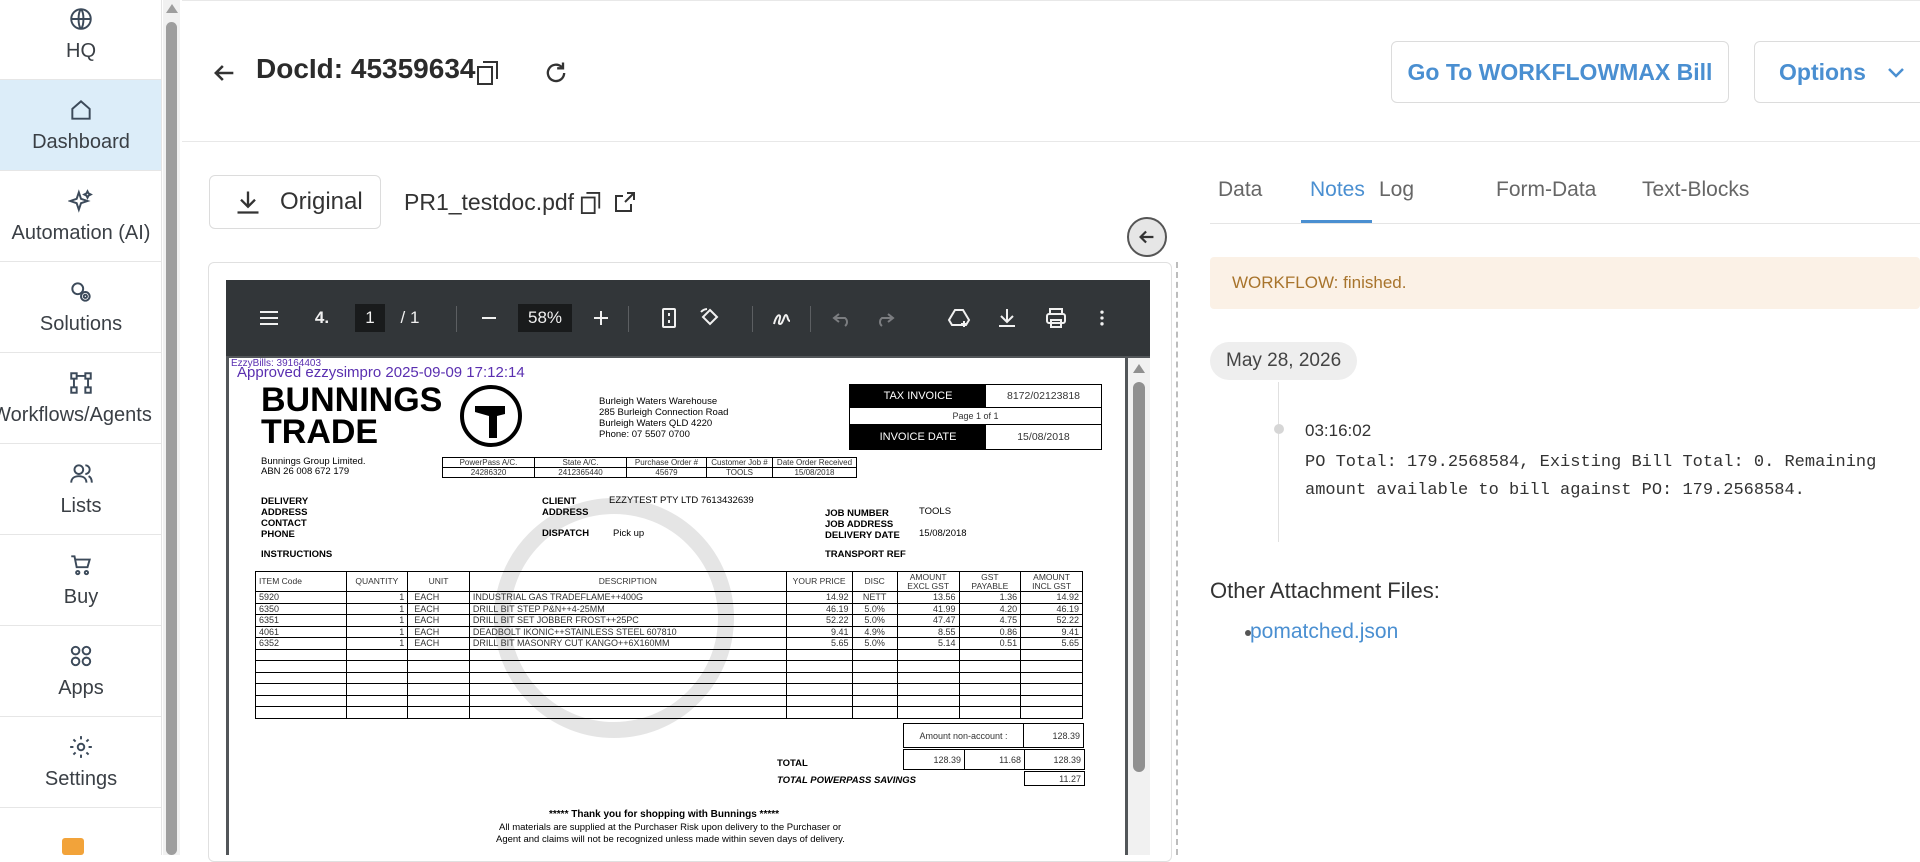 This screenshot has width=1920, height=862. Describe the element at coordinates (80, 40) in the screenshot. I see `sidebar-item-hq: HQ` at that location.